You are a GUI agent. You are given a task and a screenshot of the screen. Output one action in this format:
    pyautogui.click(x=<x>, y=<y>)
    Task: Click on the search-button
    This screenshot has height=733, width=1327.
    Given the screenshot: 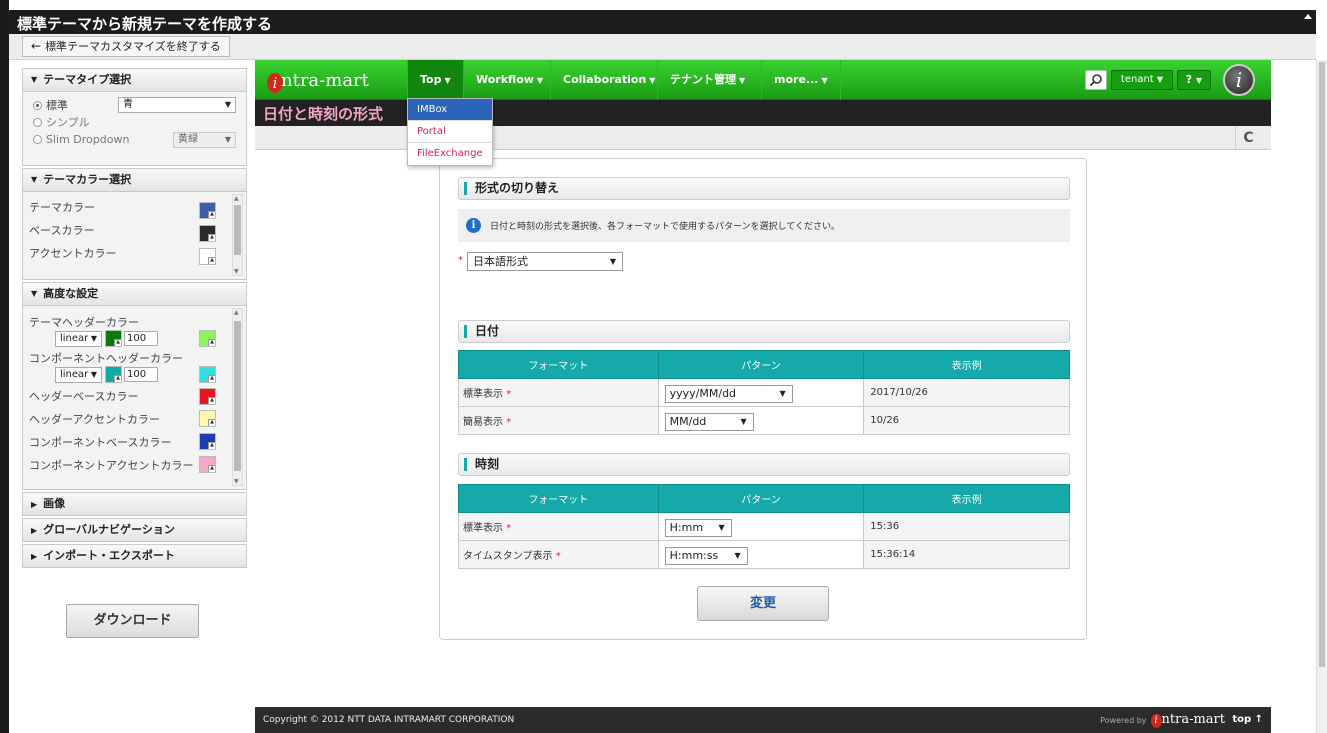 What is the action you would take?
    pyautogui.click(x=1096, y=80)
    